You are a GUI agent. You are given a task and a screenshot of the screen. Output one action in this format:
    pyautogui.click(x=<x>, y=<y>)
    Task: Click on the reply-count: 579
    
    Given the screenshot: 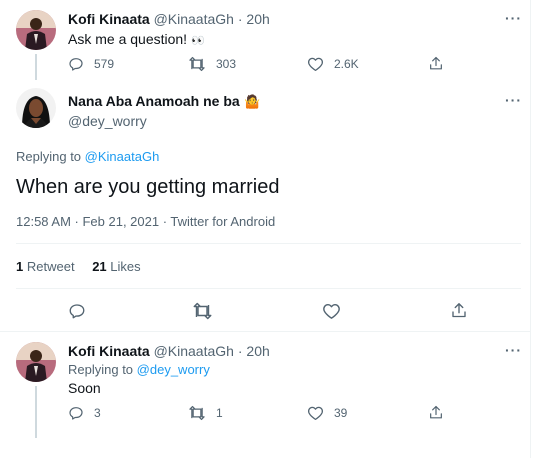 What is the action you would take?
    pyautogui.click(x=104, y=64)
    